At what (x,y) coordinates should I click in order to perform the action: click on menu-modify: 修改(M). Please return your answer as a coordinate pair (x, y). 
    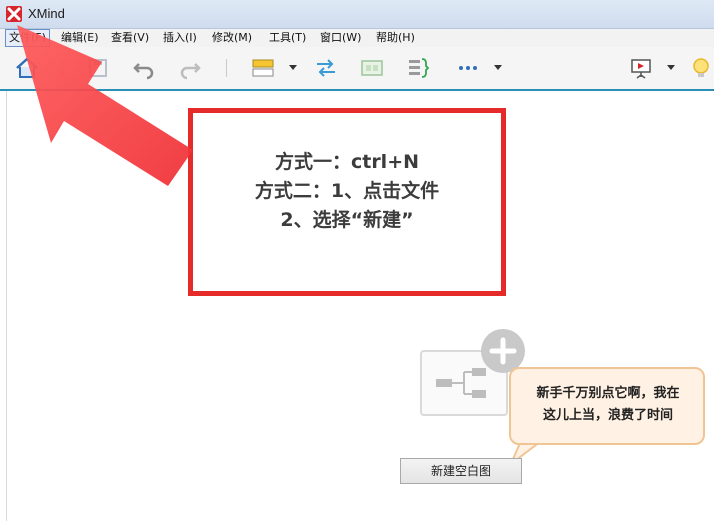
    Looking at the image, I should click on (232, 38).